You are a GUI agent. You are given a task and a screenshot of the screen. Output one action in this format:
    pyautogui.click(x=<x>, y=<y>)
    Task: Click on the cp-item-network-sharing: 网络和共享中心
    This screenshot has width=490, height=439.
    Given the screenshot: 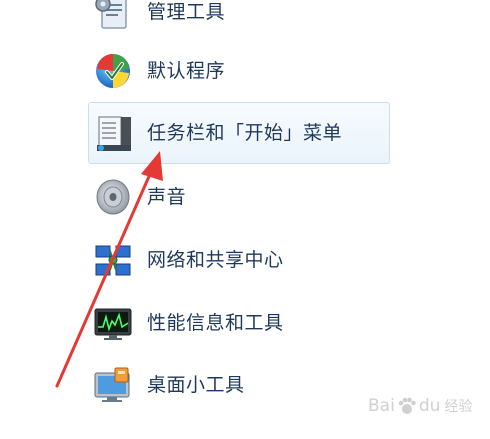 What is the action you would take?
    pyautogui.click(x=239, y=260)
    